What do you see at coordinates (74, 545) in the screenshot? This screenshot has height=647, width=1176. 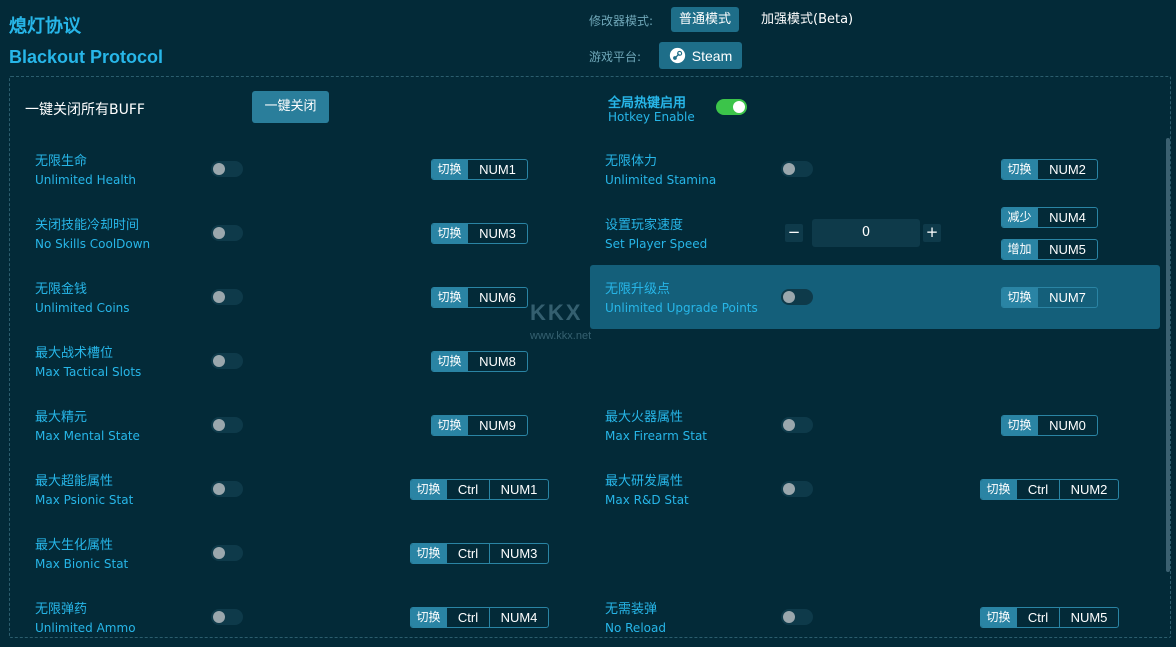 I see `option-label-cn: 最大生化属性` at bounding box center [74, 545].